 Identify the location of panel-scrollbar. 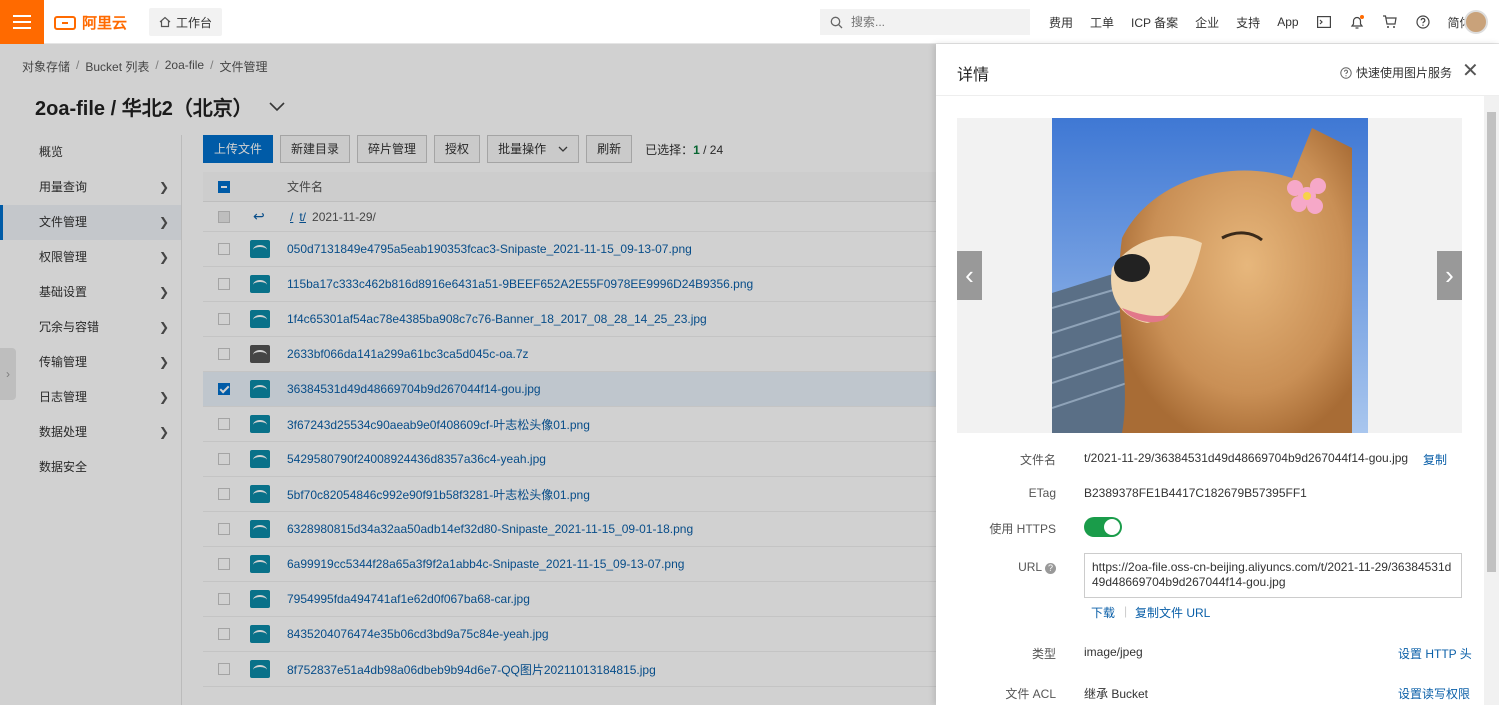
(1491, 400).